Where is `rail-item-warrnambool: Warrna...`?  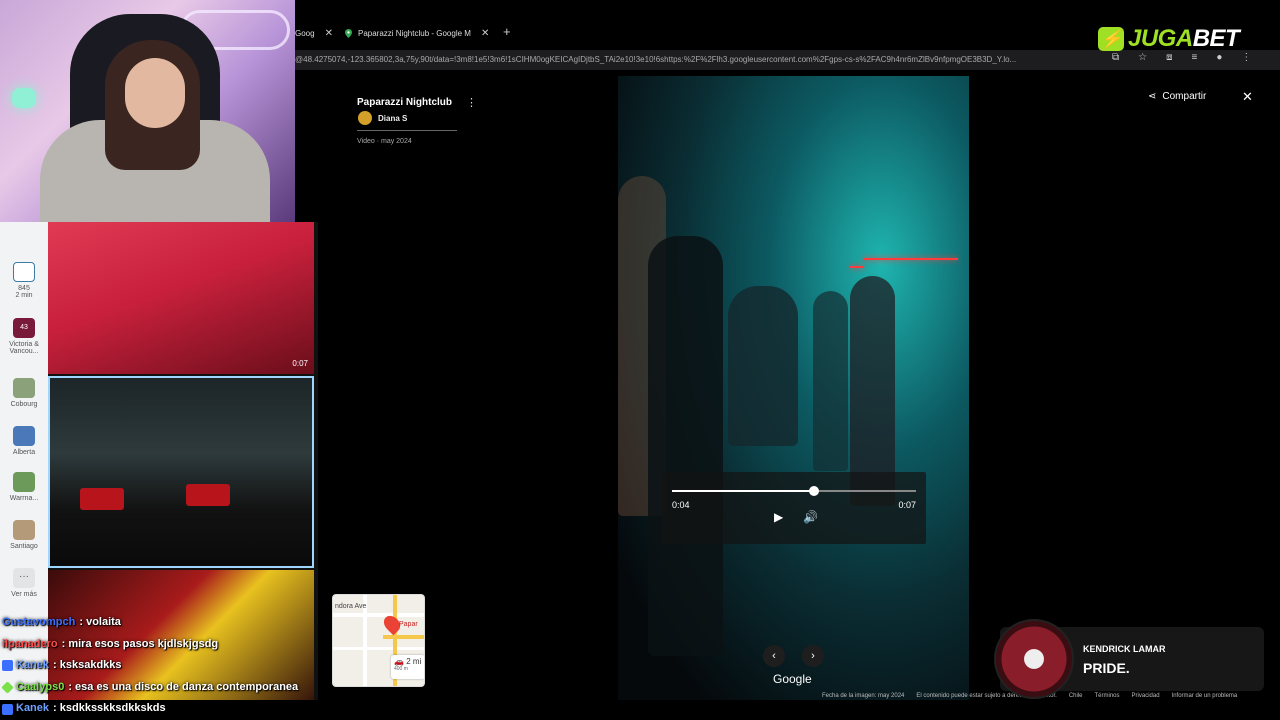 rail-item-warrnambool: Warrna... is located at coordinates (24, 487).